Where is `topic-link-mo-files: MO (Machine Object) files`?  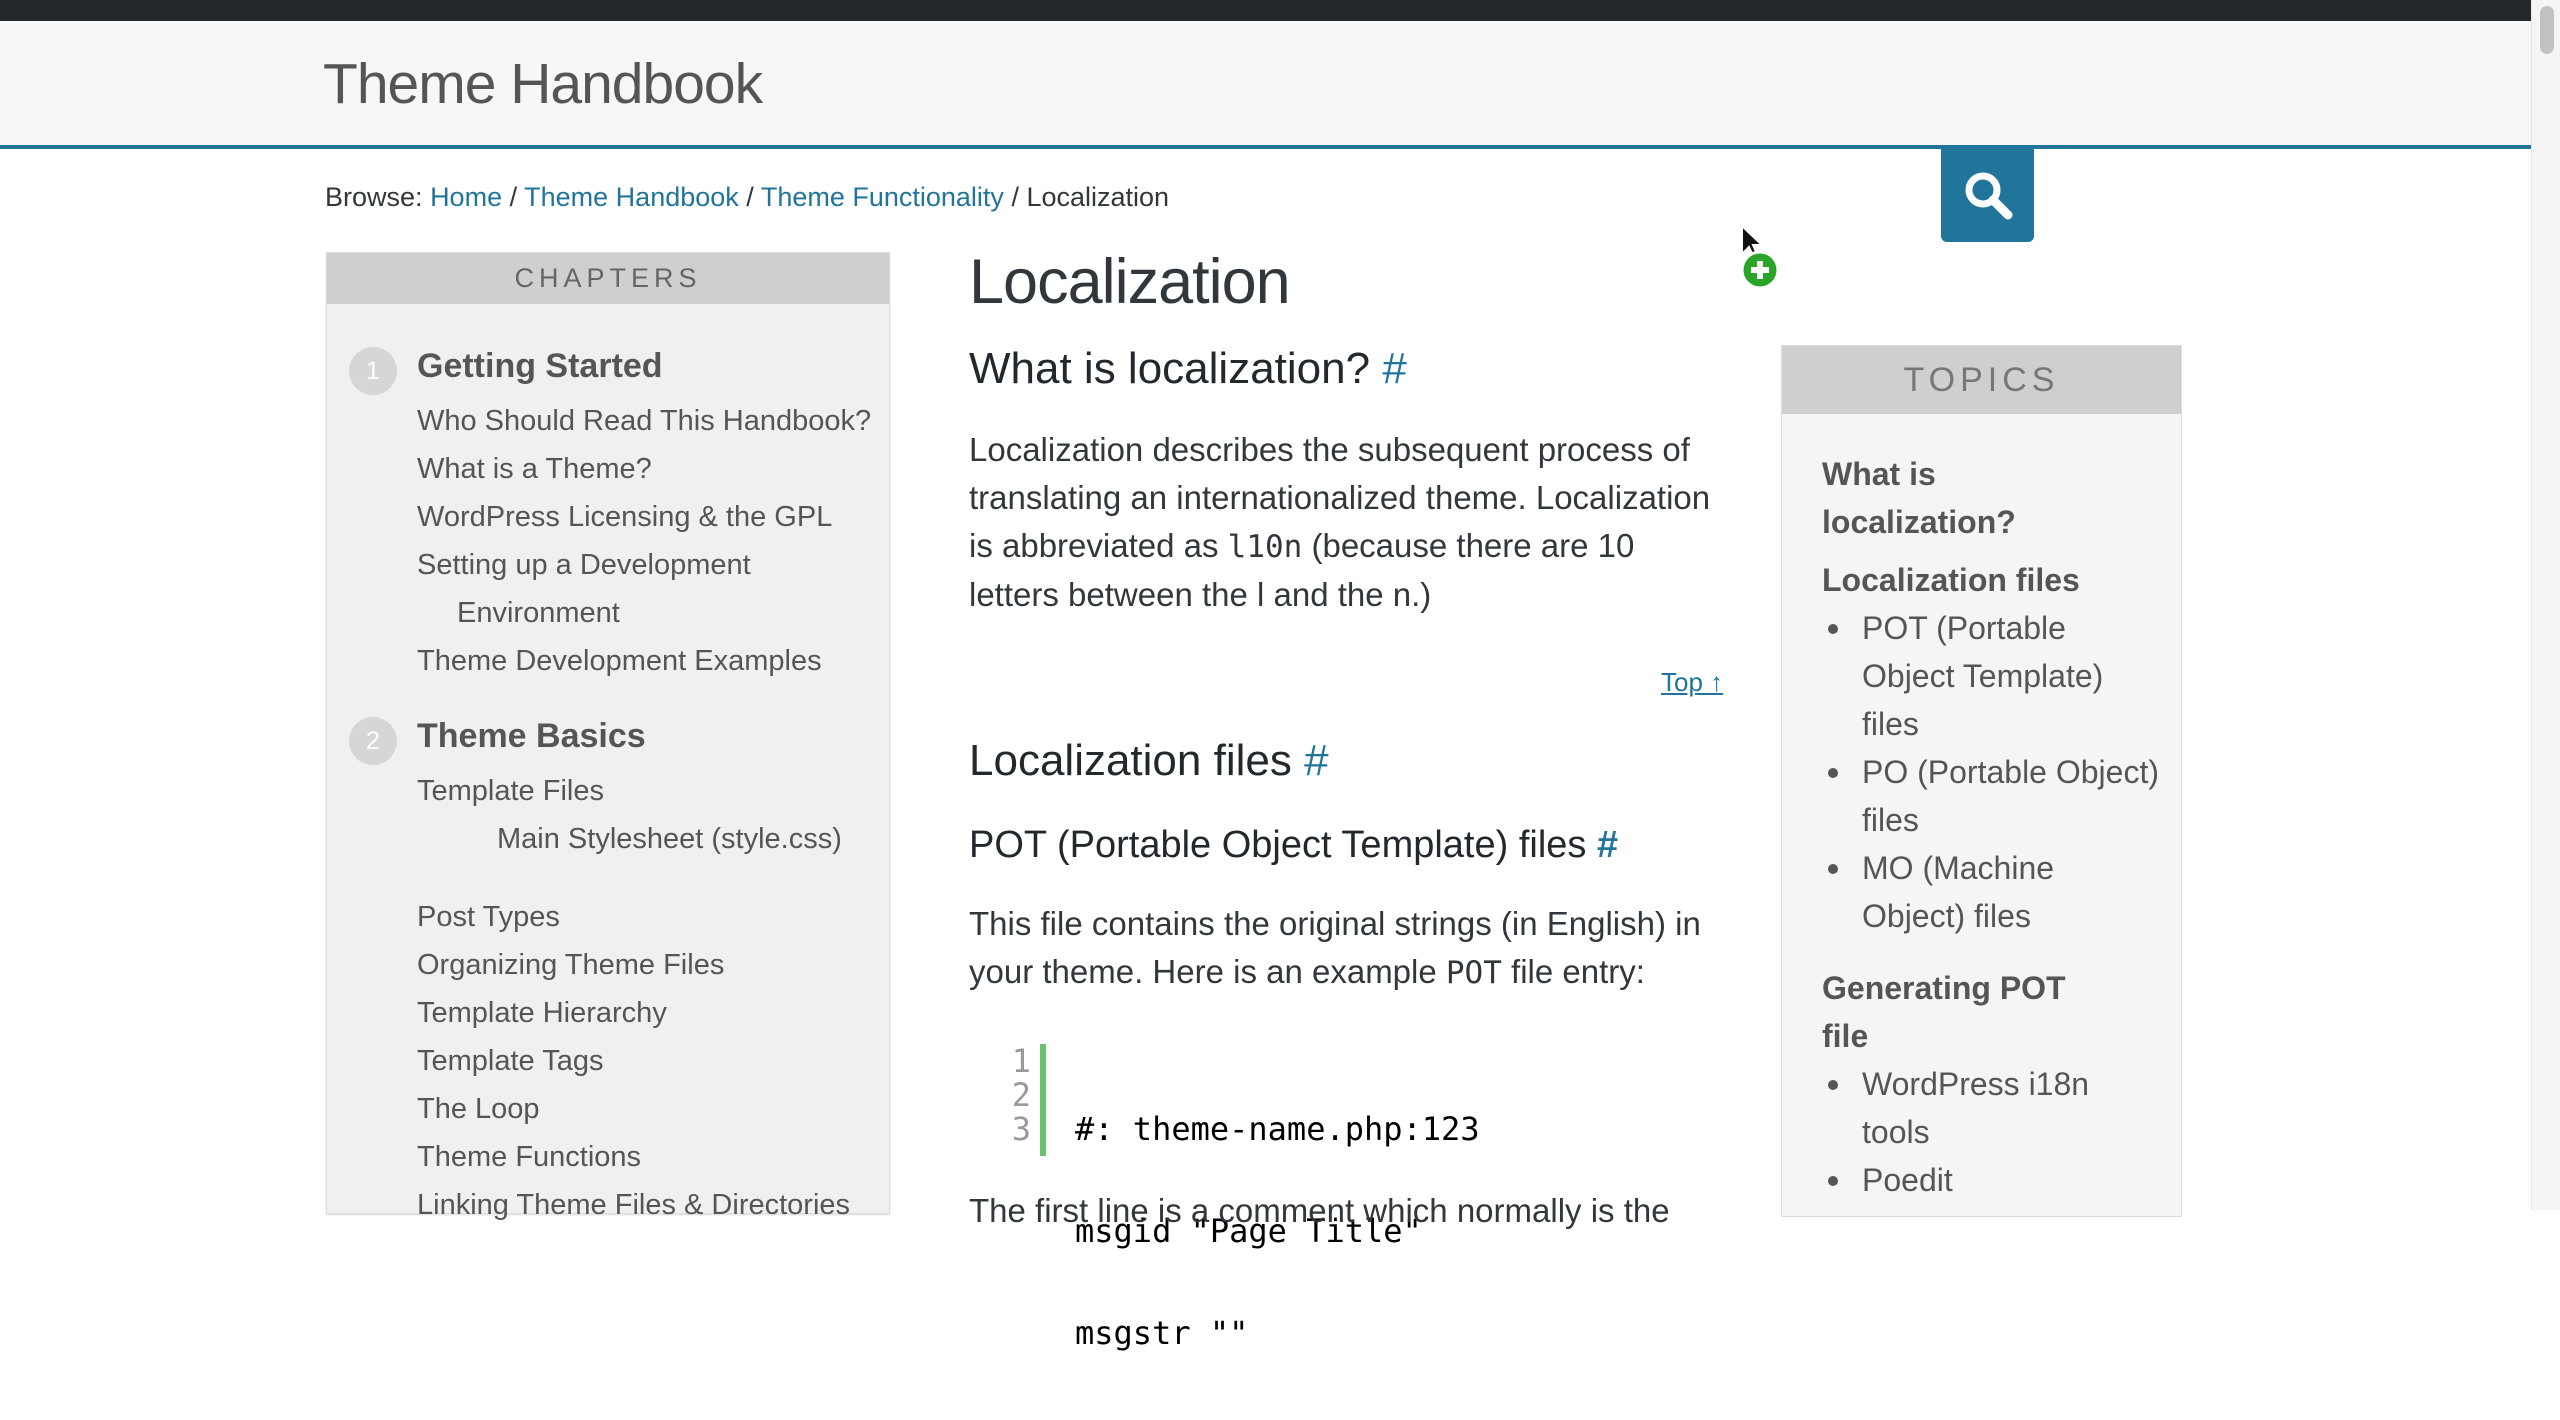
topic-link-mo-files: MO (Machine Object) files is located at coordinates (1992, 892).